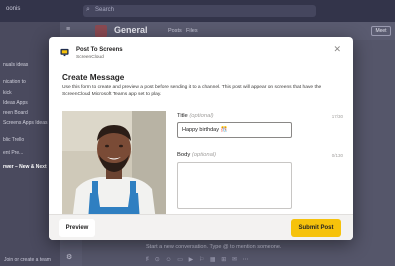 The height and width of the screenshot is (266, 395). Describe the element at coordinates (14, 82) in the screenshot. I see `sidebar-item: nication to` at that location.